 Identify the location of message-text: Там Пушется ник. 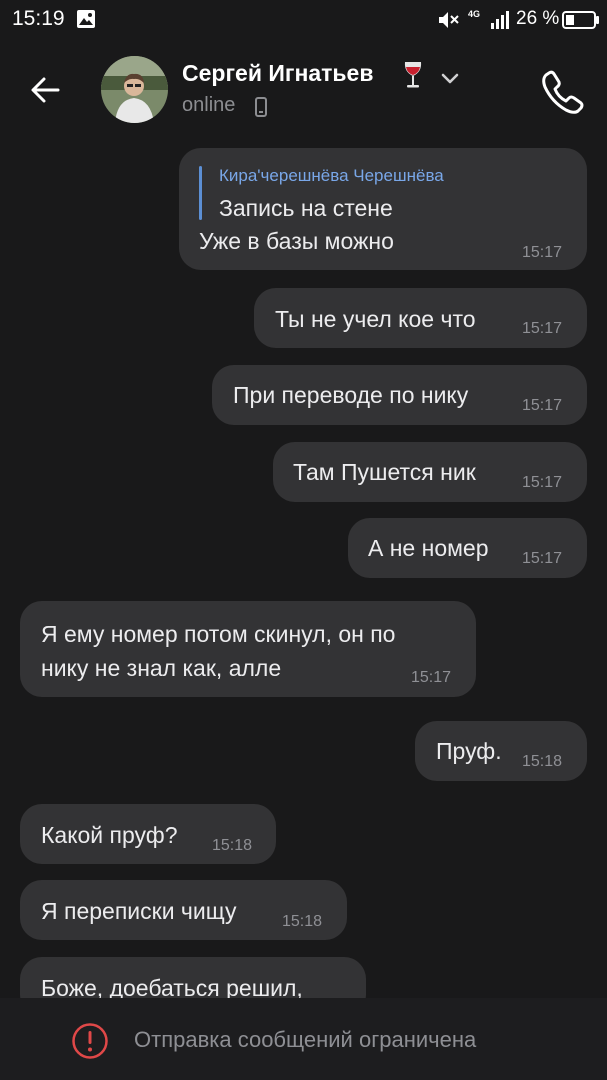
(384, 472).